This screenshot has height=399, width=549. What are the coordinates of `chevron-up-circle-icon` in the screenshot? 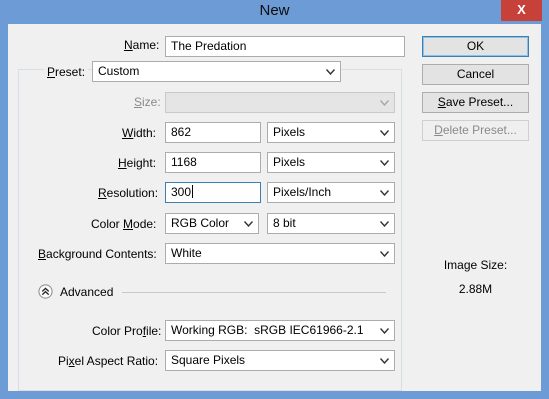 It's located at (45, 291).